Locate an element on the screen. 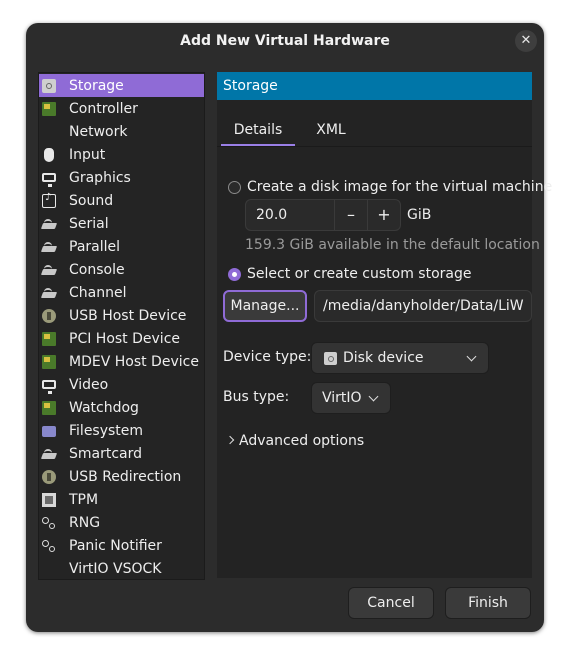  hardware-item-label: Serial is located at coordinates (89, 223).